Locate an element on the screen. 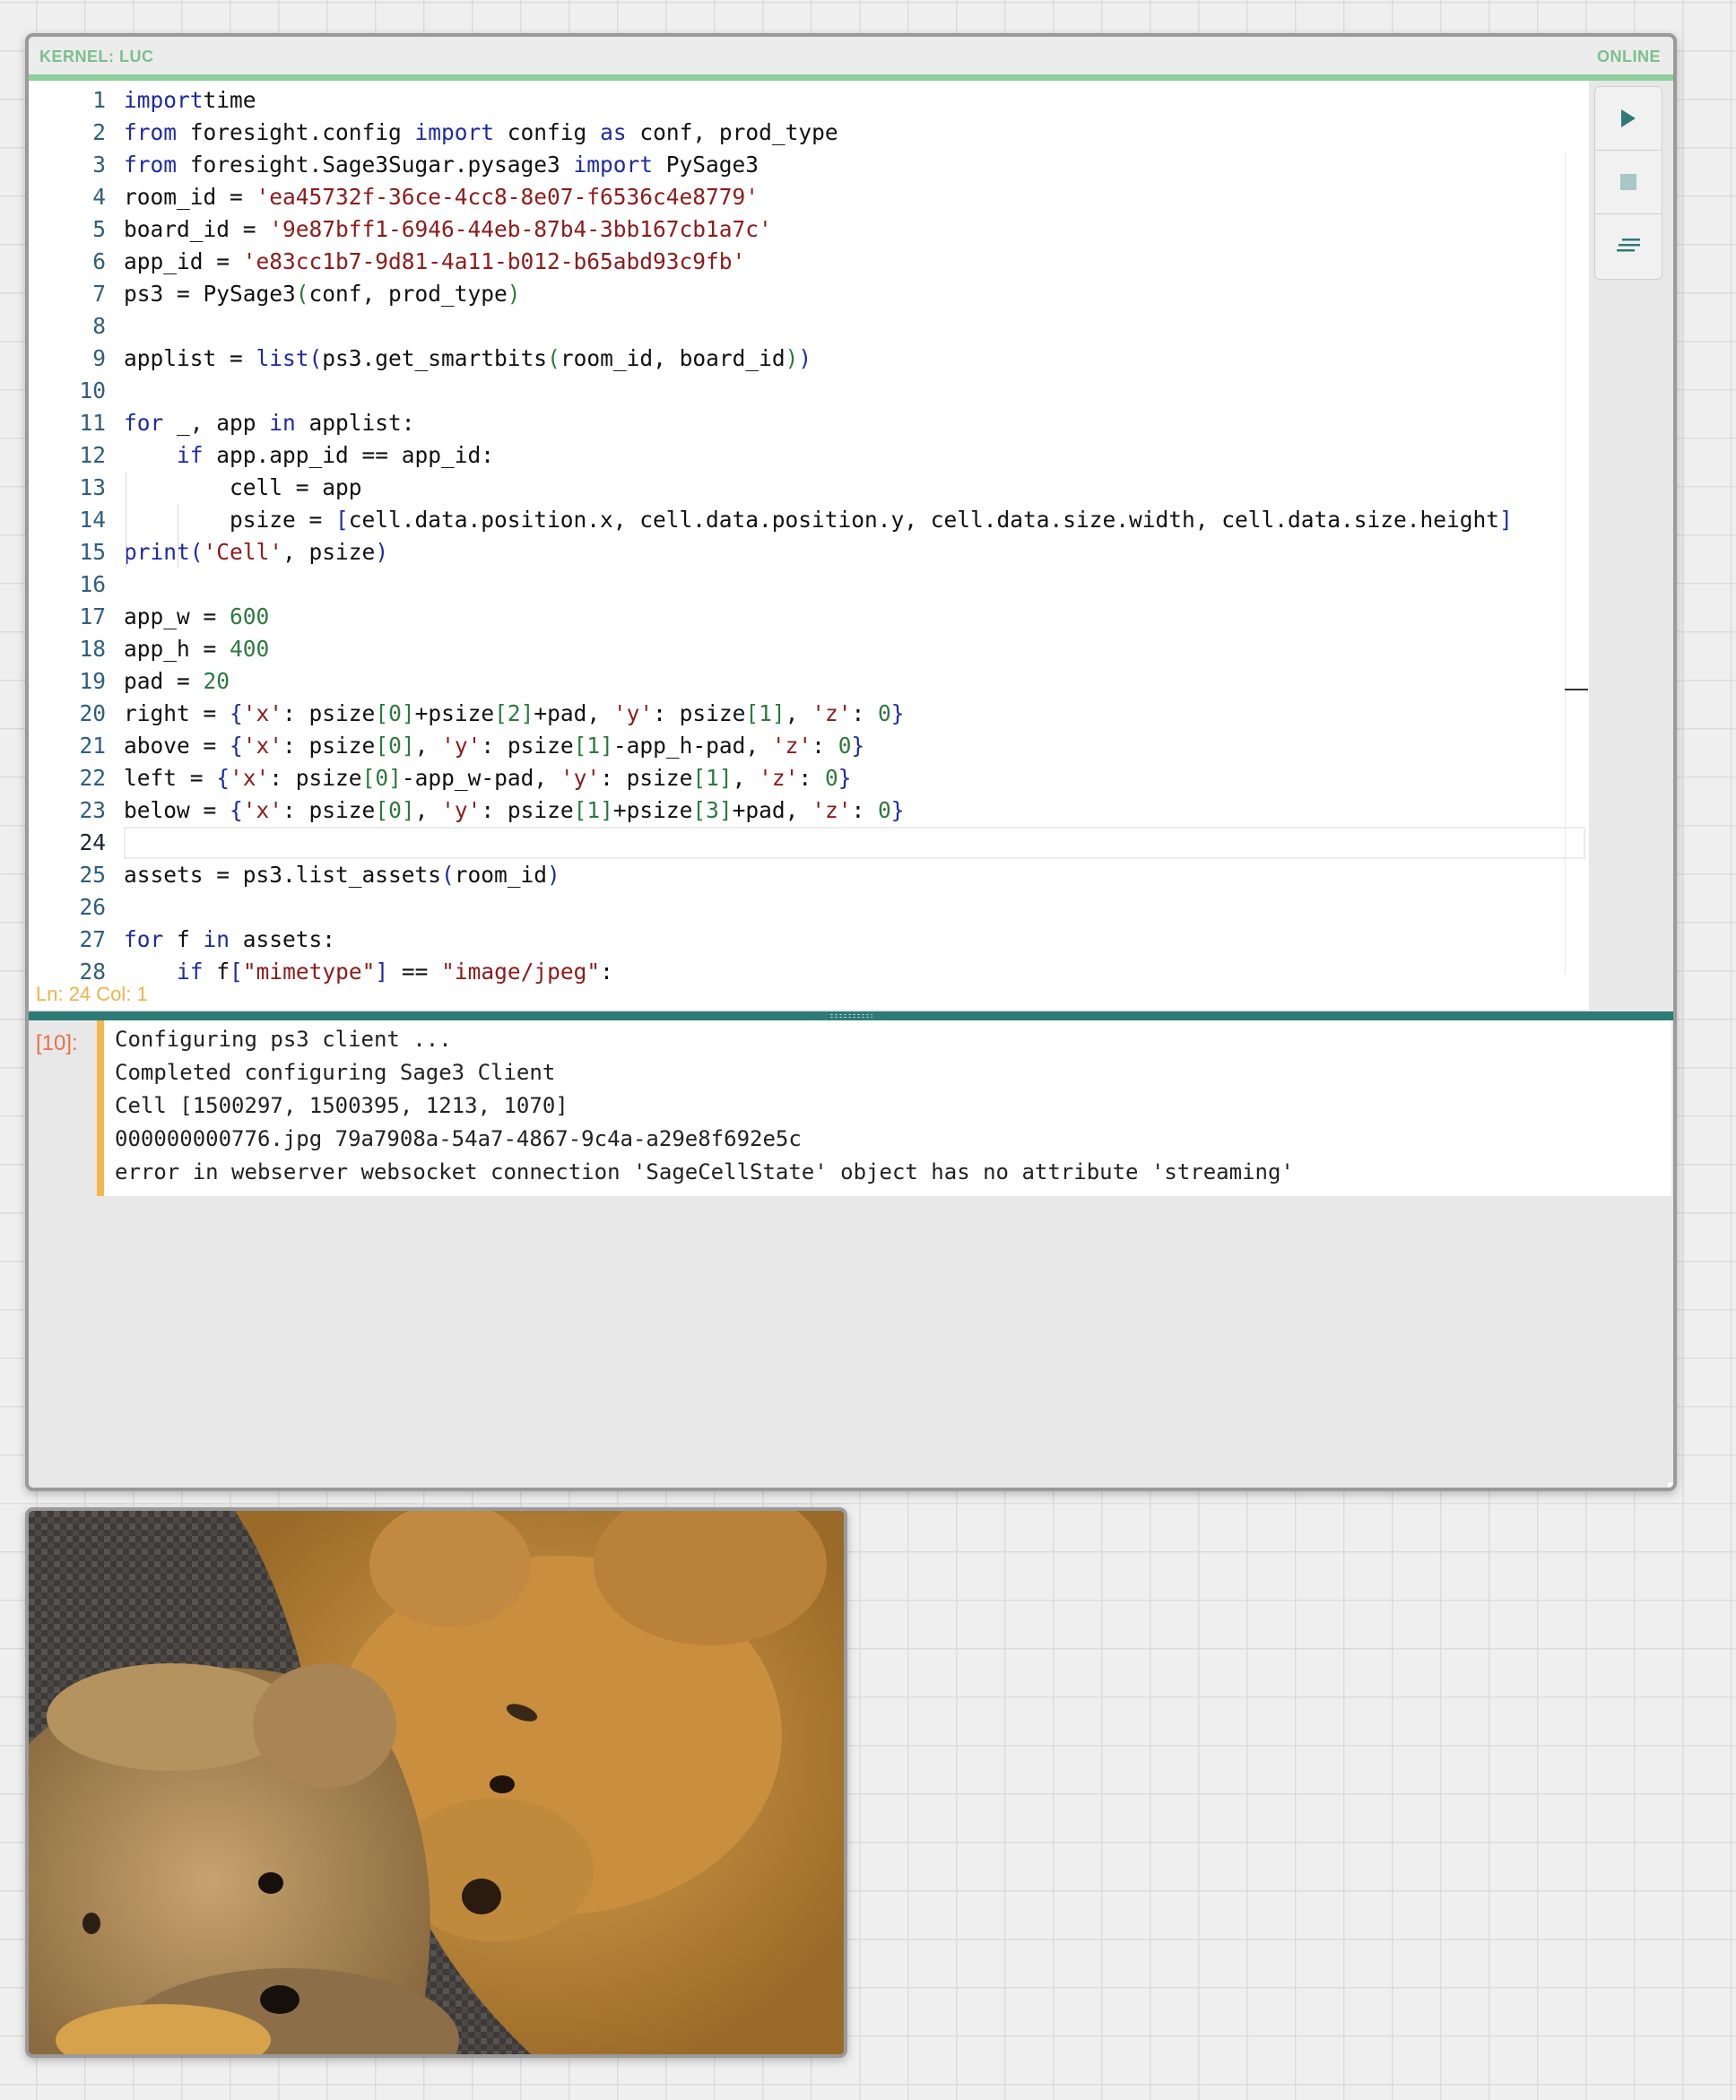 The image size is (1736, 2100). code-text: if f["mimetype"] == "image/jpeg": is located at coordinates (368, 972).